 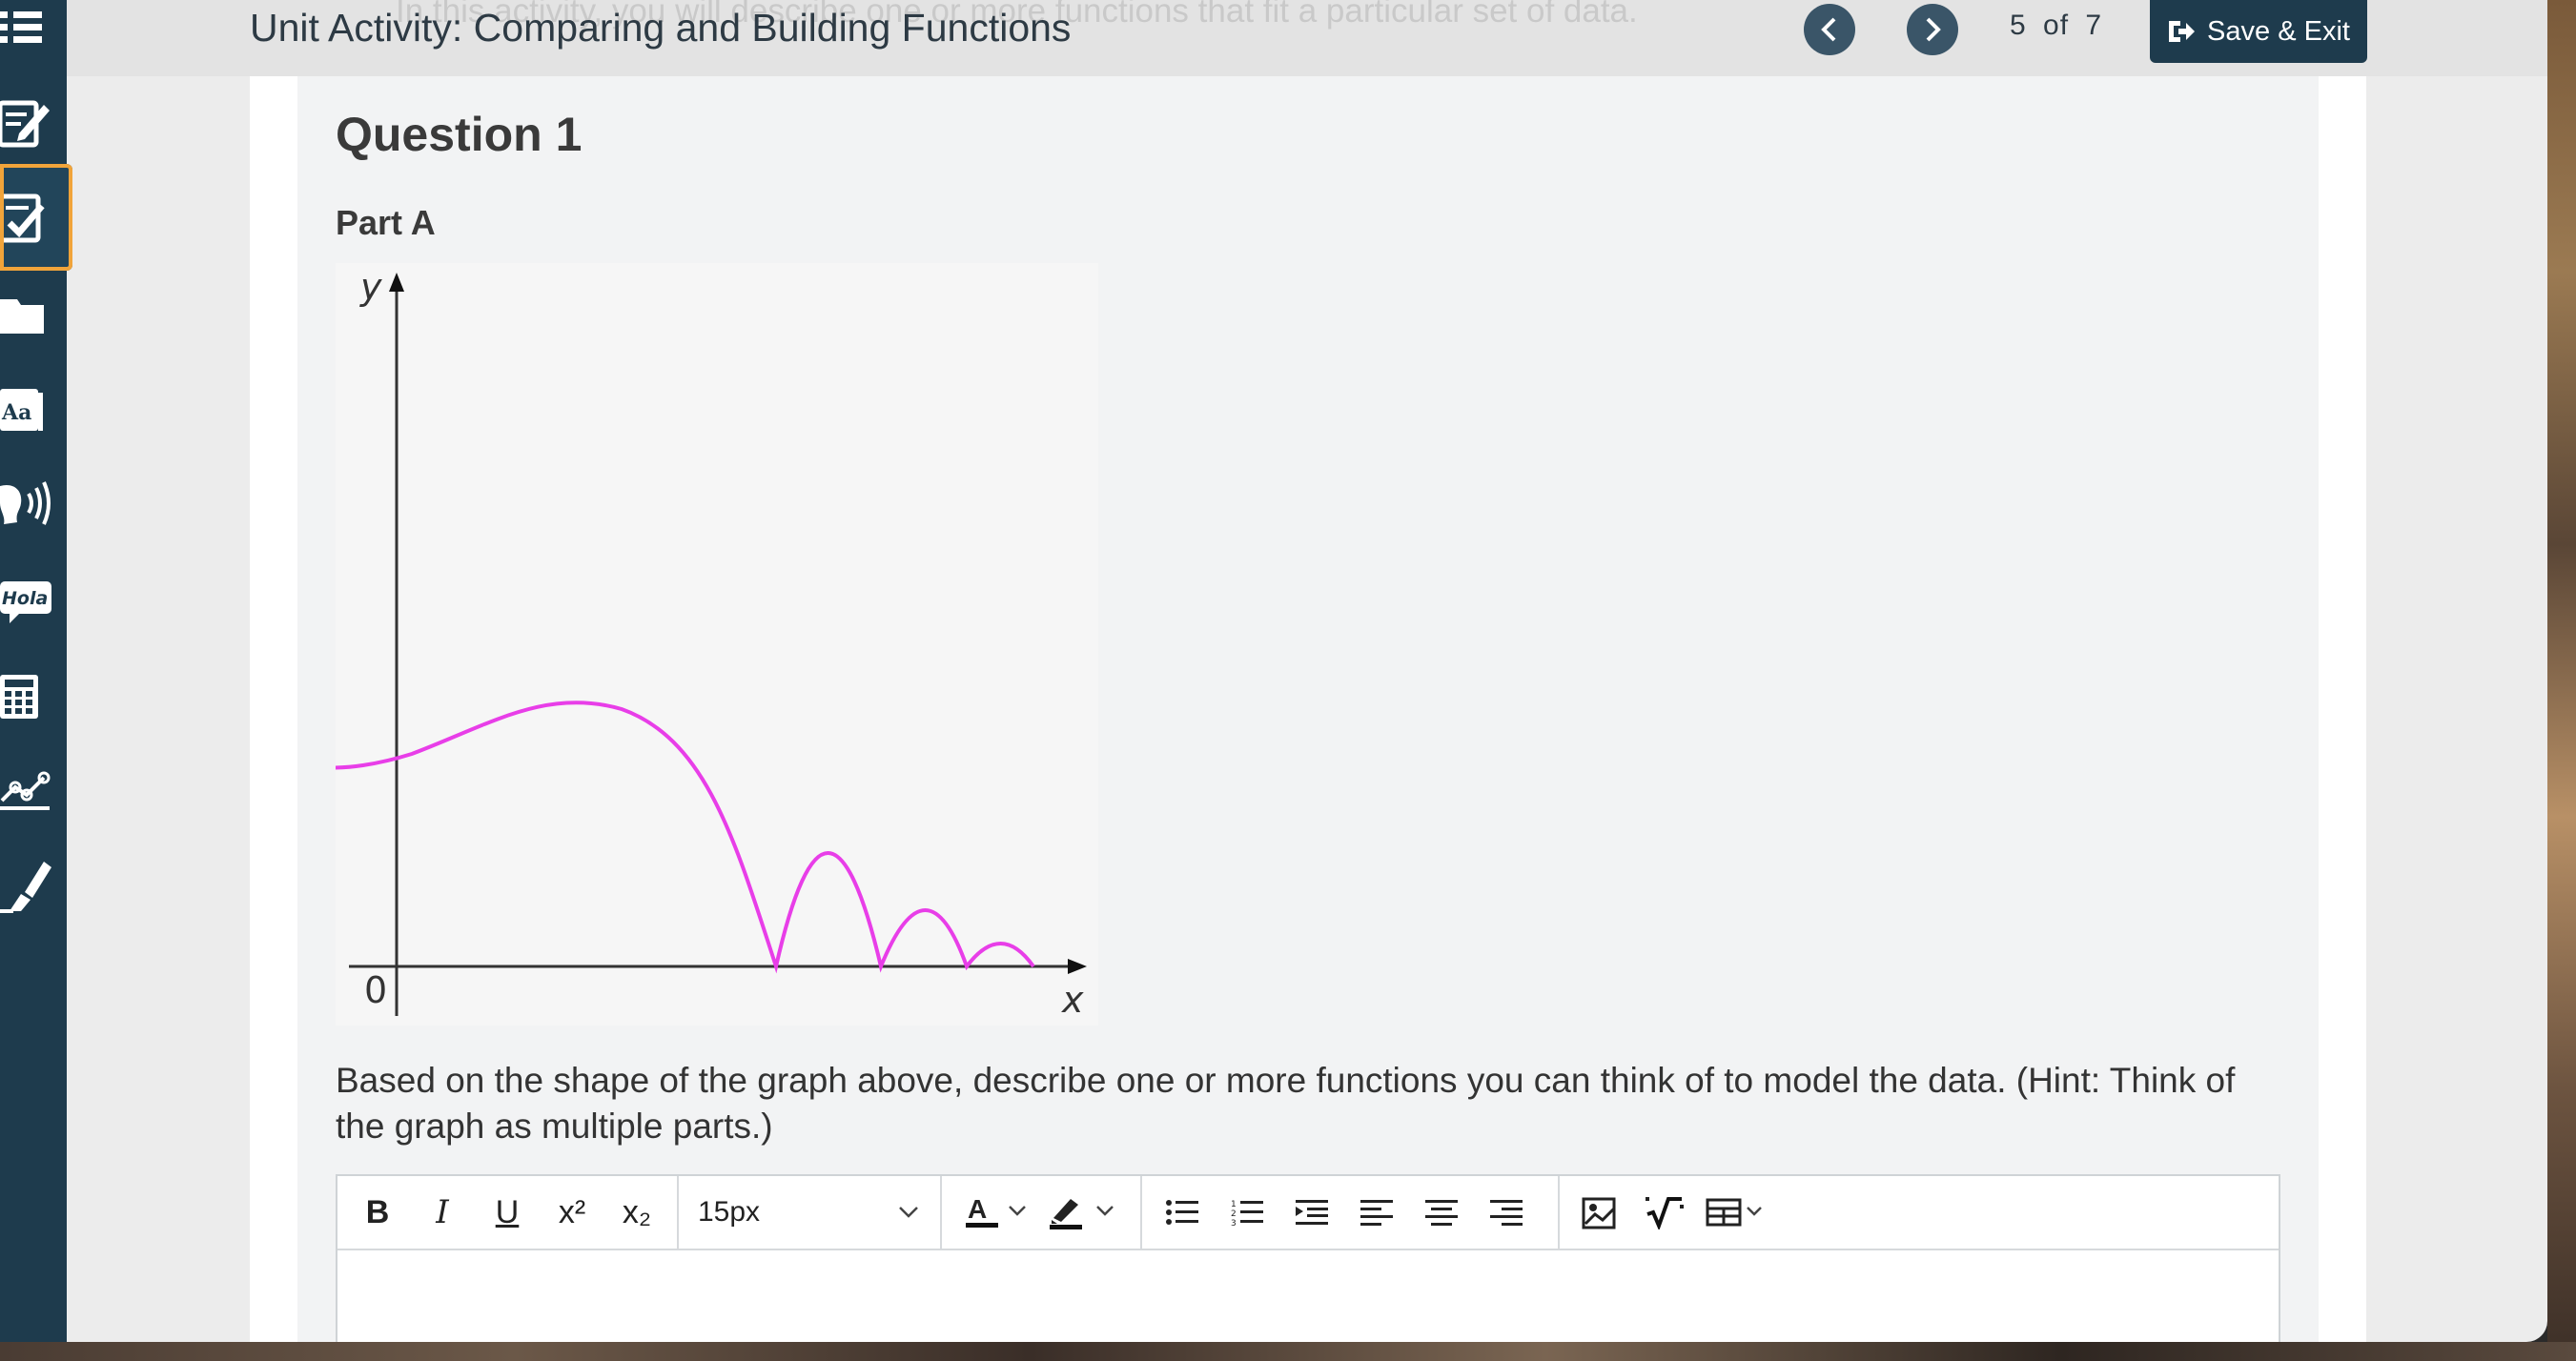 I want to click on underline-button: U, so click(x=508, y=1212).